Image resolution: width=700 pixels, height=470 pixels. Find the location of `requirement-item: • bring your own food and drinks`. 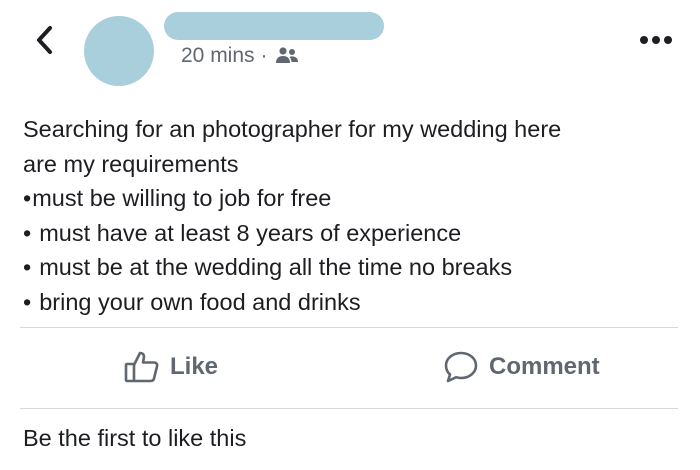

requirement-item: • bring your own food and drinks is located at coordinates (353, 302).